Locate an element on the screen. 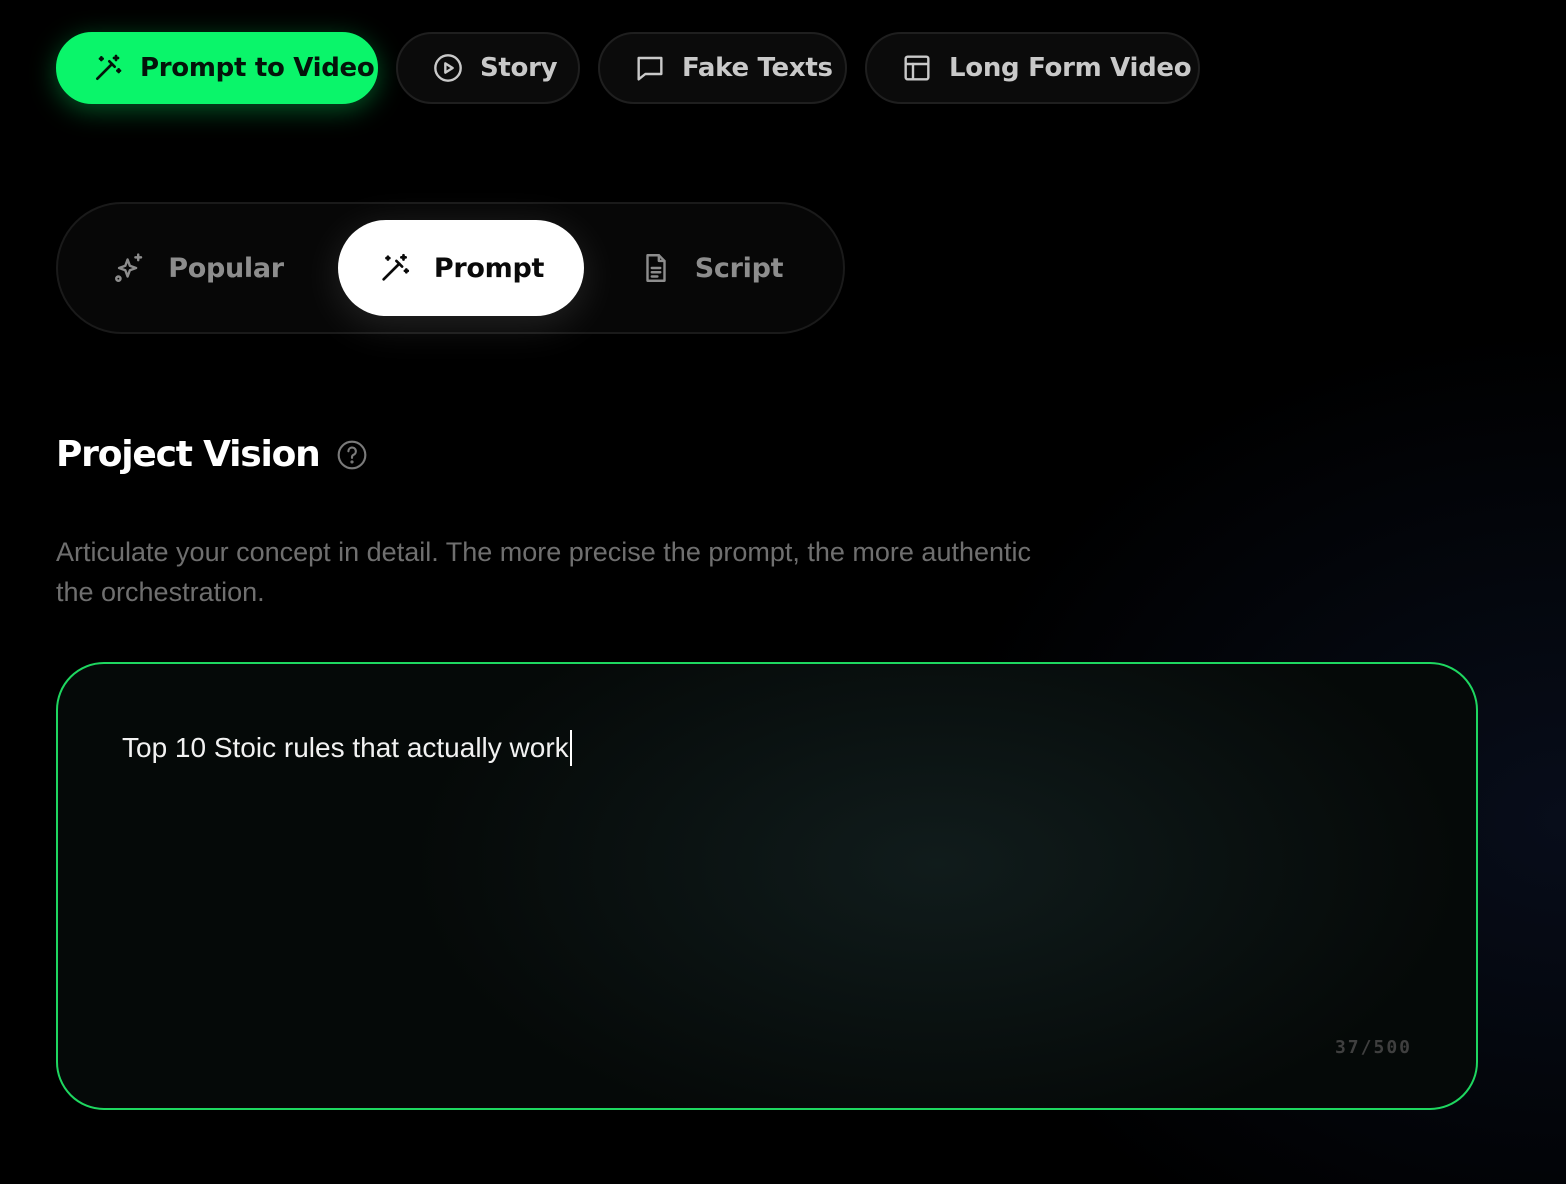  document-icon is located at coordinates (656, 268).